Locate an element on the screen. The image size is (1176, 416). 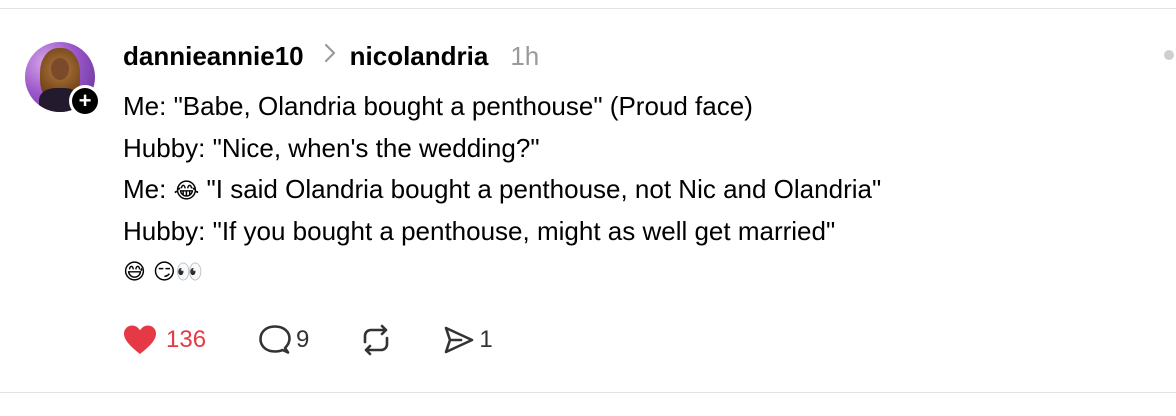
avatar-face is located at coordinates (60, 69).